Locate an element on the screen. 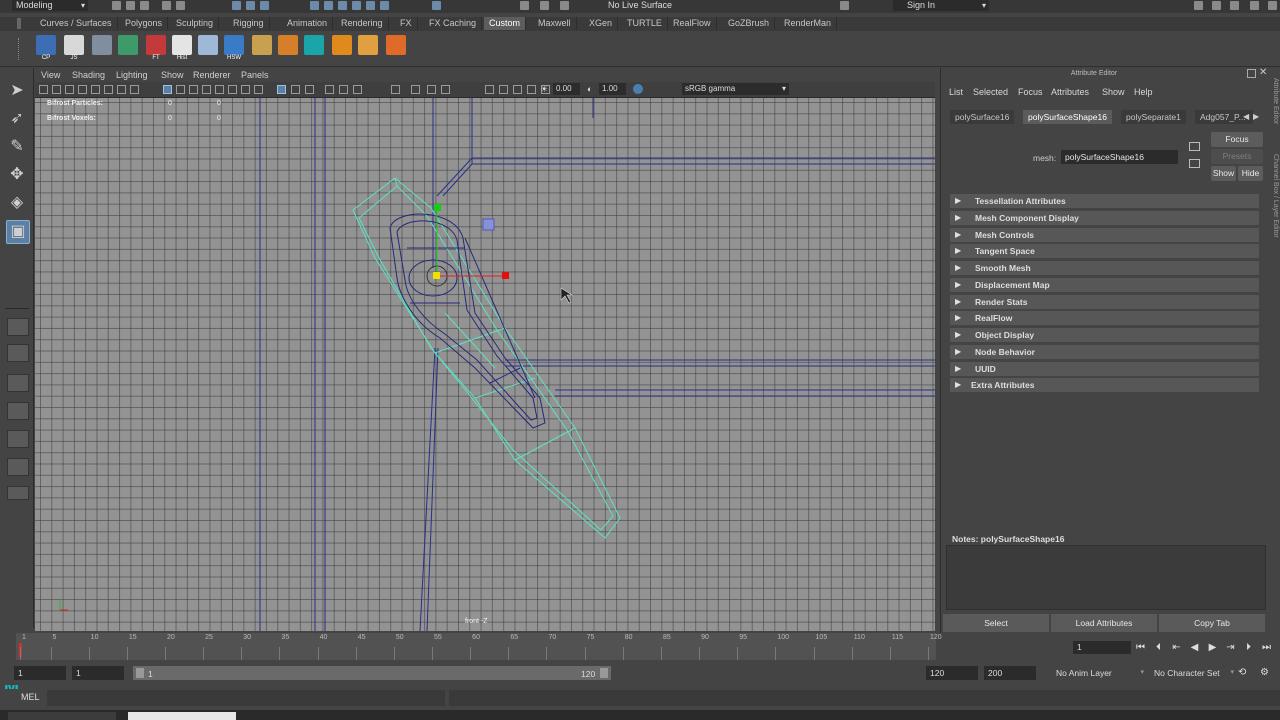  render-settings-icon is located at coordinates (564, 5).